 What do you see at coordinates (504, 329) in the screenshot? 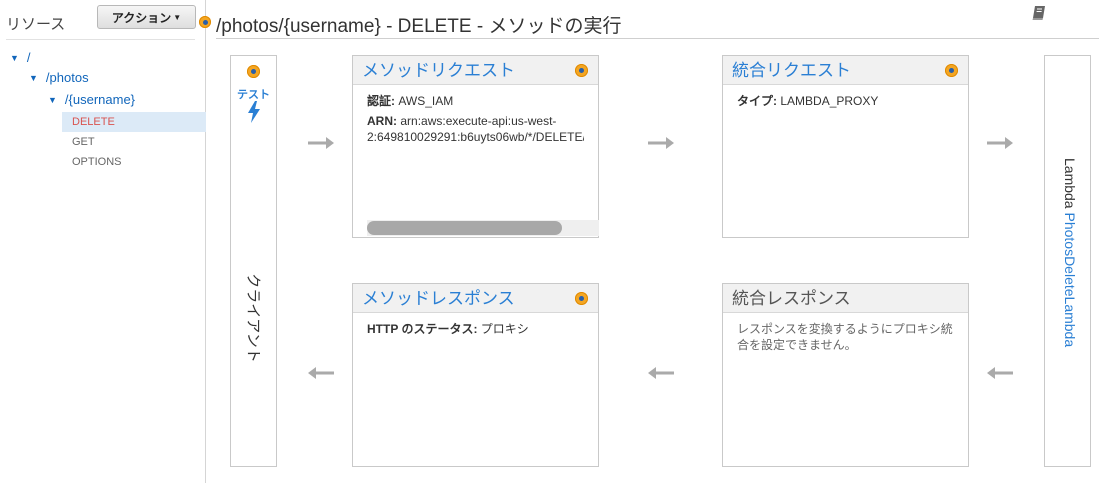
I see `http-status-value: プロキシ` at bounding box center [504, 329].